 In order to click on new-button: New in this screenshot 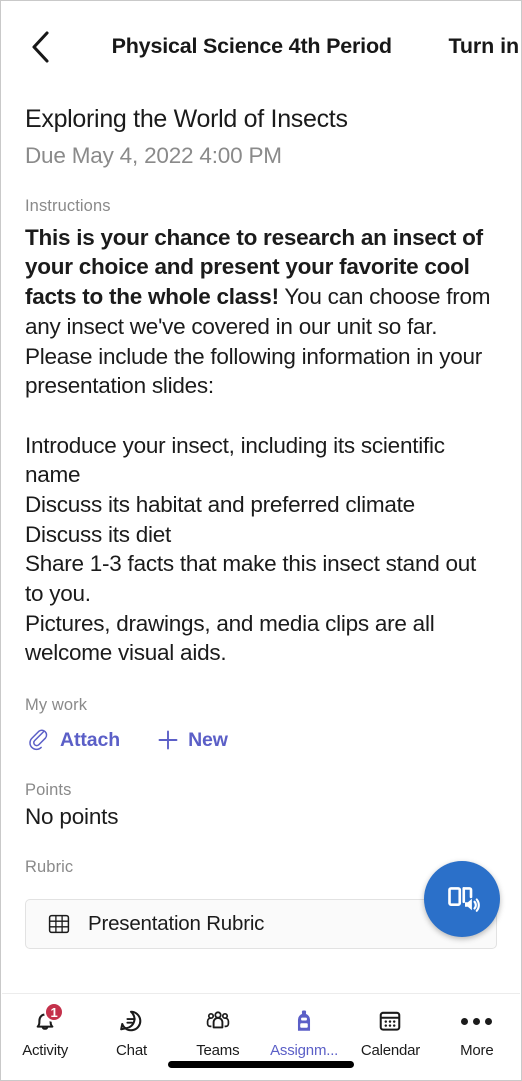, I will do `click(191, 740)`.